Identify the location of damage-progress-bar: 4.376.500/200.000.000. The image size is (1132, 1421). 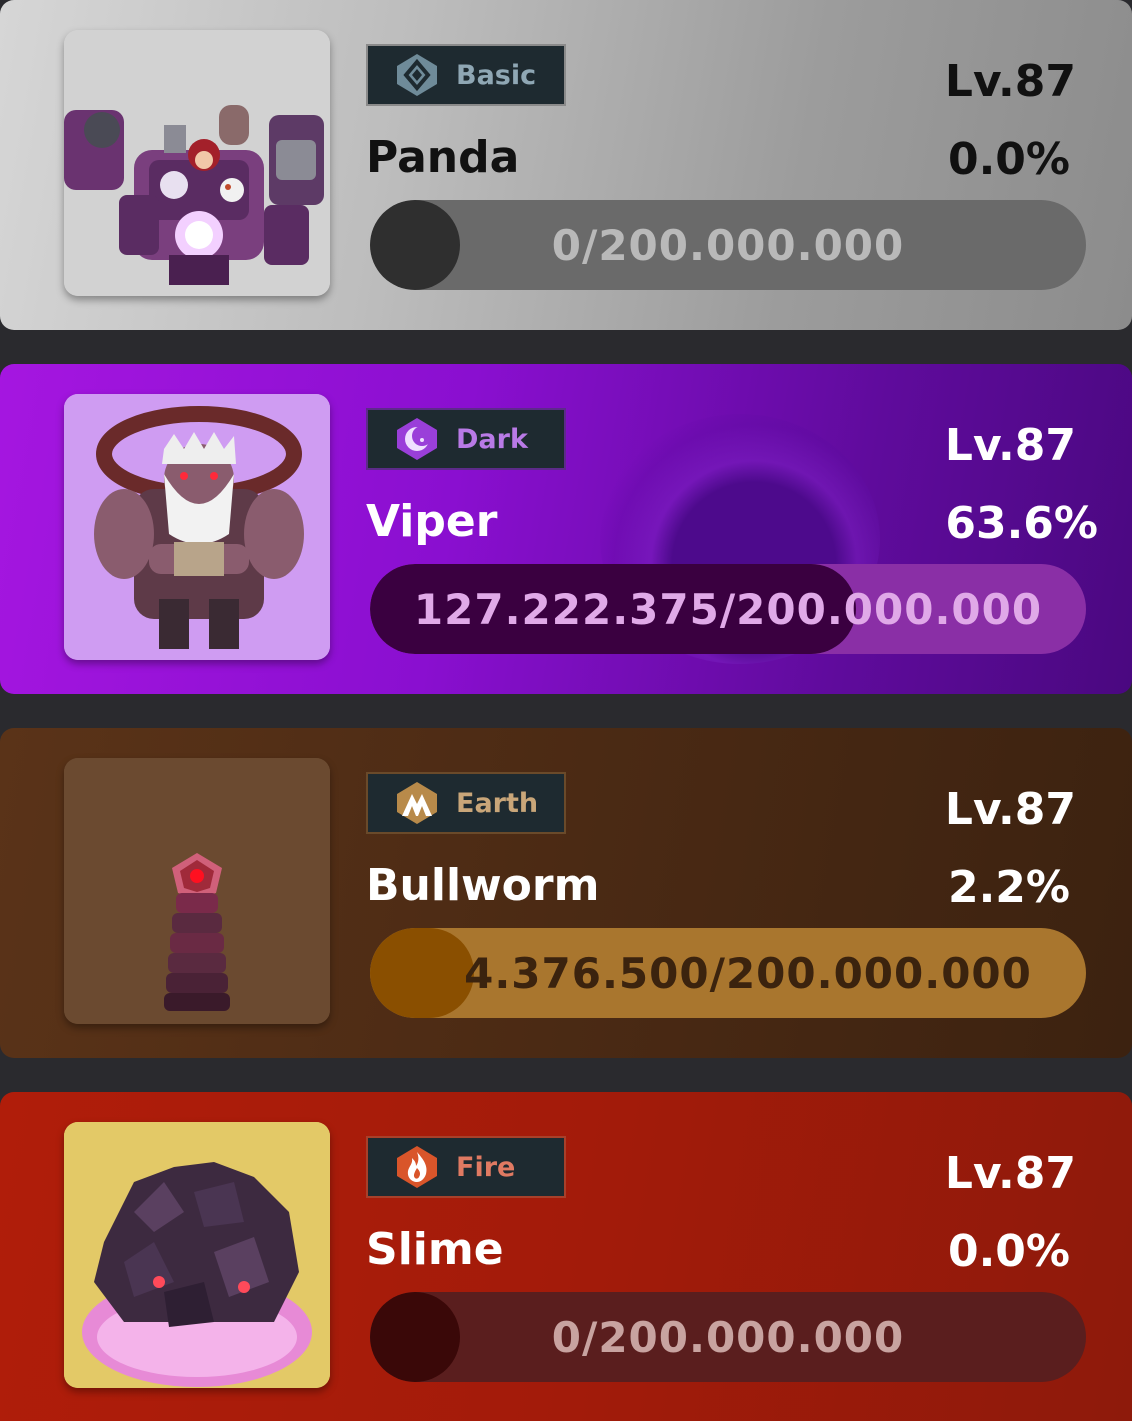
(728, 973).